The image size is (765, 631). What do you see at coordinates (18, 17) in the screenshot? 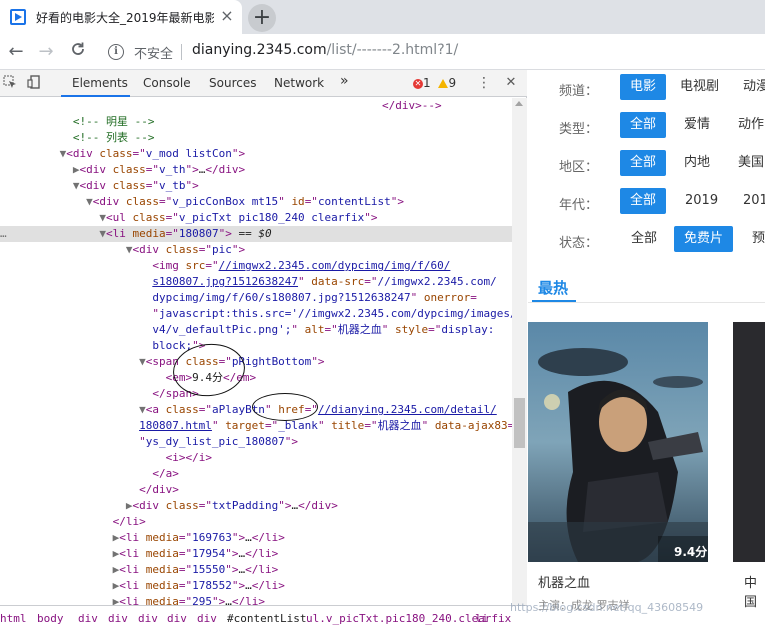
I see `video-favicon-icon` at bounding box center [18, 17].